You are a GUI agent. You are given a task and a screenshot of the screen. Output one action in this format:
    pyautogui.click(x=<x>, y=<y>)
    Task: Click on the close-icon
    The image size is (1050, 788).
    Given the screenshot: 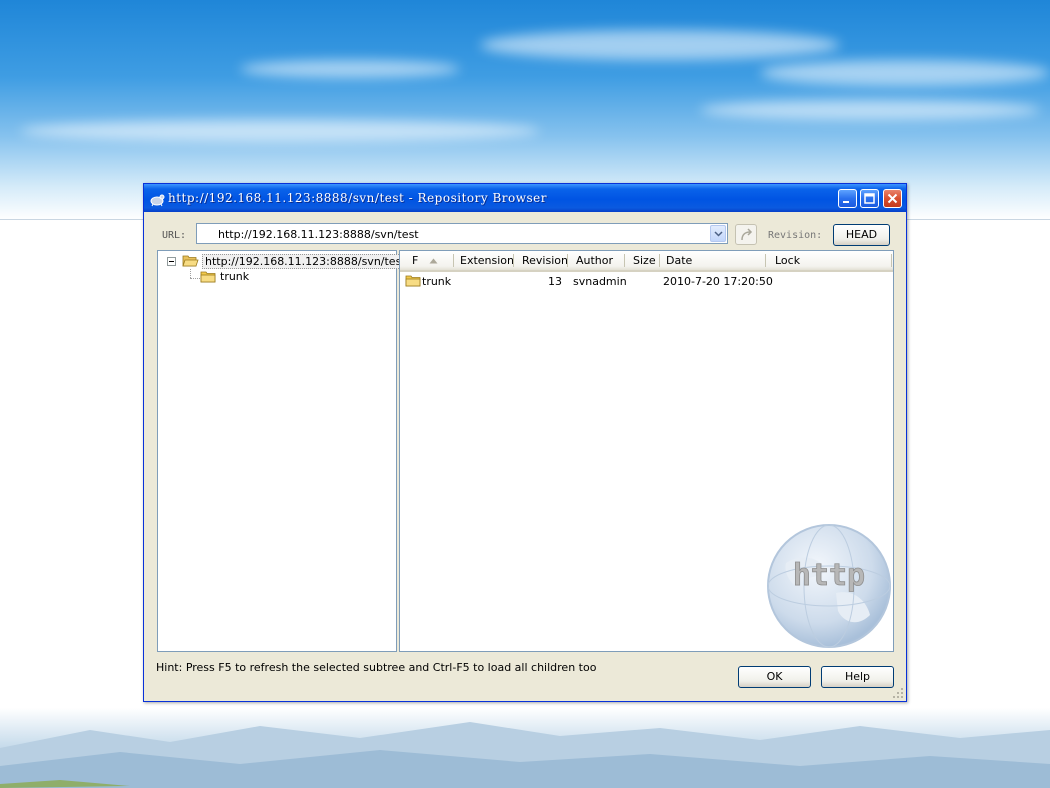 What is the action you would take?
    pyautogui.click(x=892, y=198)
    